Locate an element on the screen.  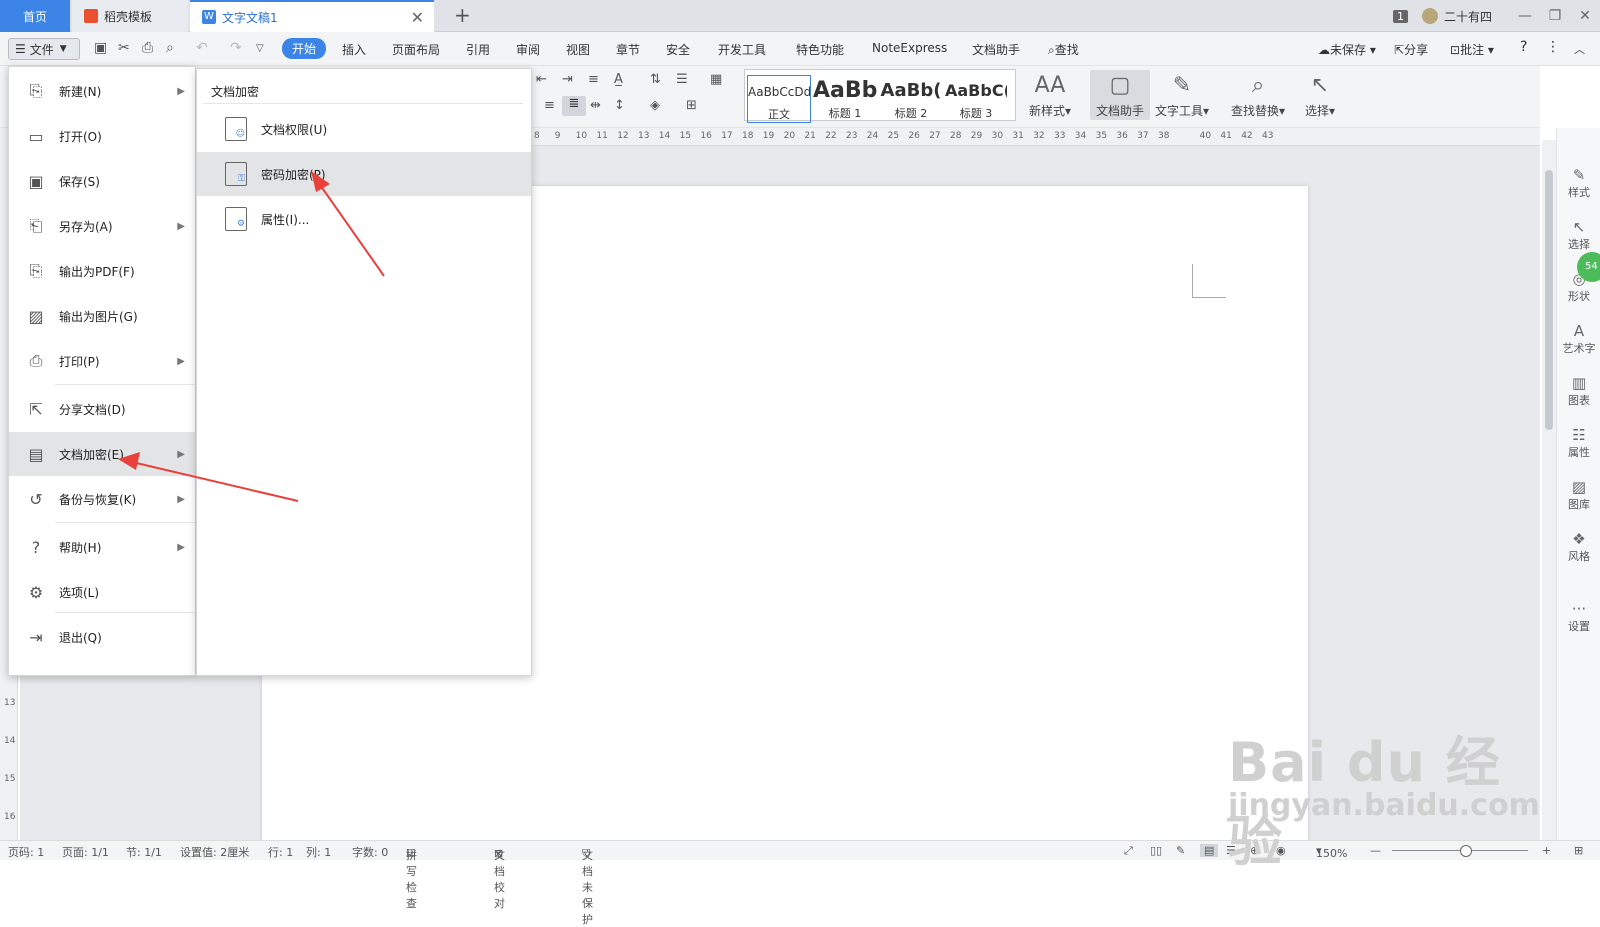
share-button: ⇱分享 is located at coordinates (1411, 49).